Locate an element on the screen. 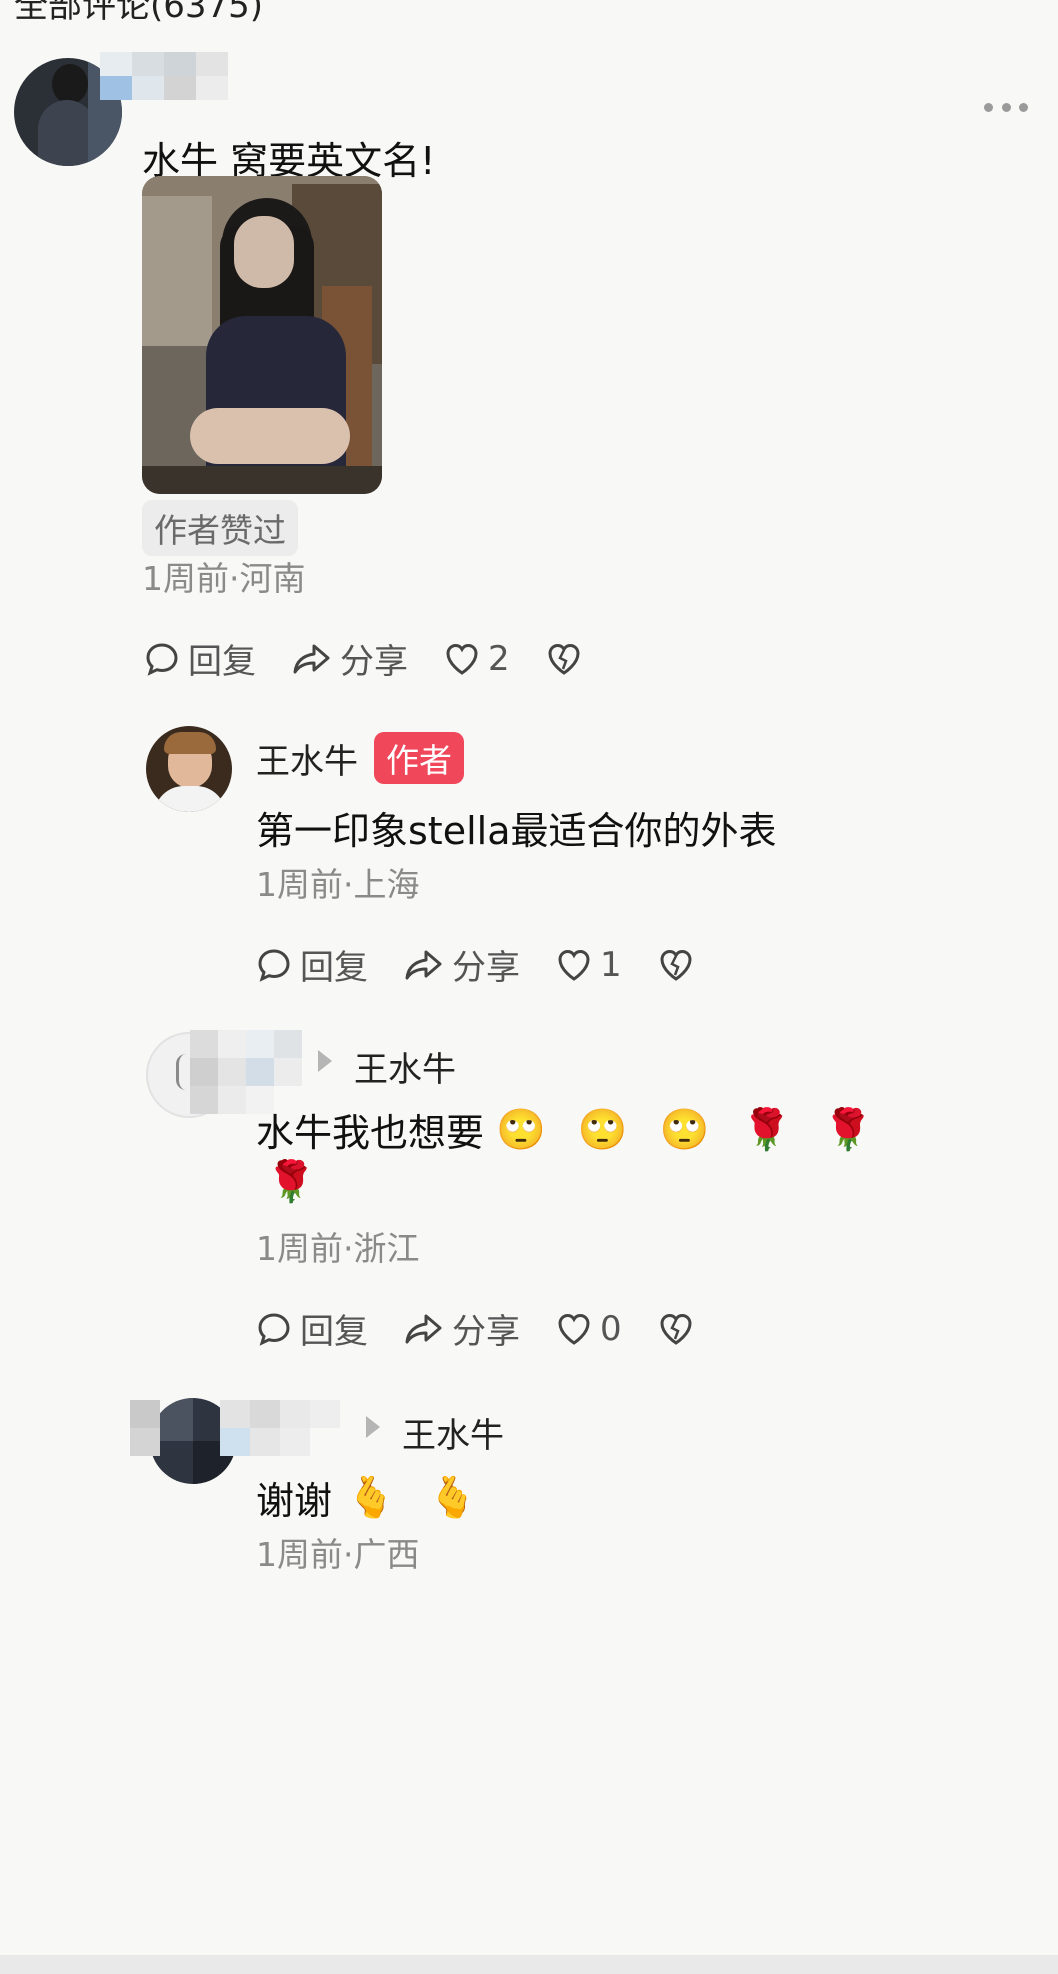 This screenshot has width=1058, height=1974. bottom-bar is located at coordinates (529, 1964).